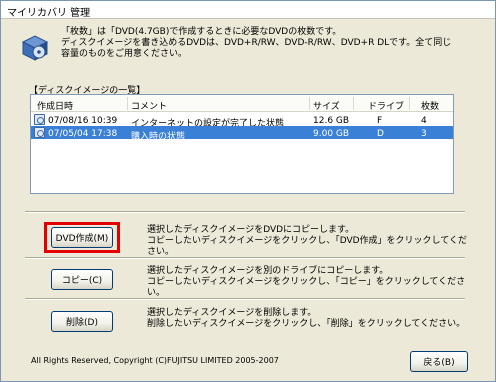 This screenshot has width=496, height=382. I want to click on row-count: 3, so click(424, 134).